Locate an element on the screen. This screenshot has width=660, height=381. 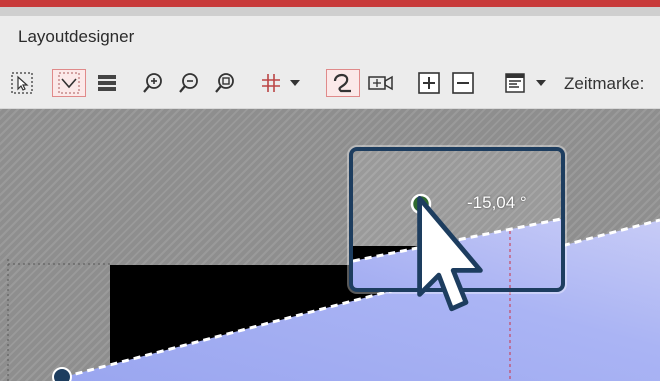
format-button is located at coordinates (515, 83).